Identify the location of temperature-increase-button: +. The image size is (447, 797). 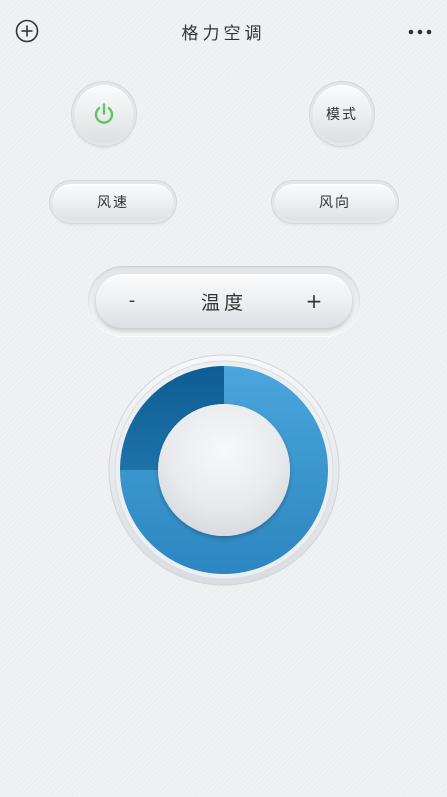
(314, 301).